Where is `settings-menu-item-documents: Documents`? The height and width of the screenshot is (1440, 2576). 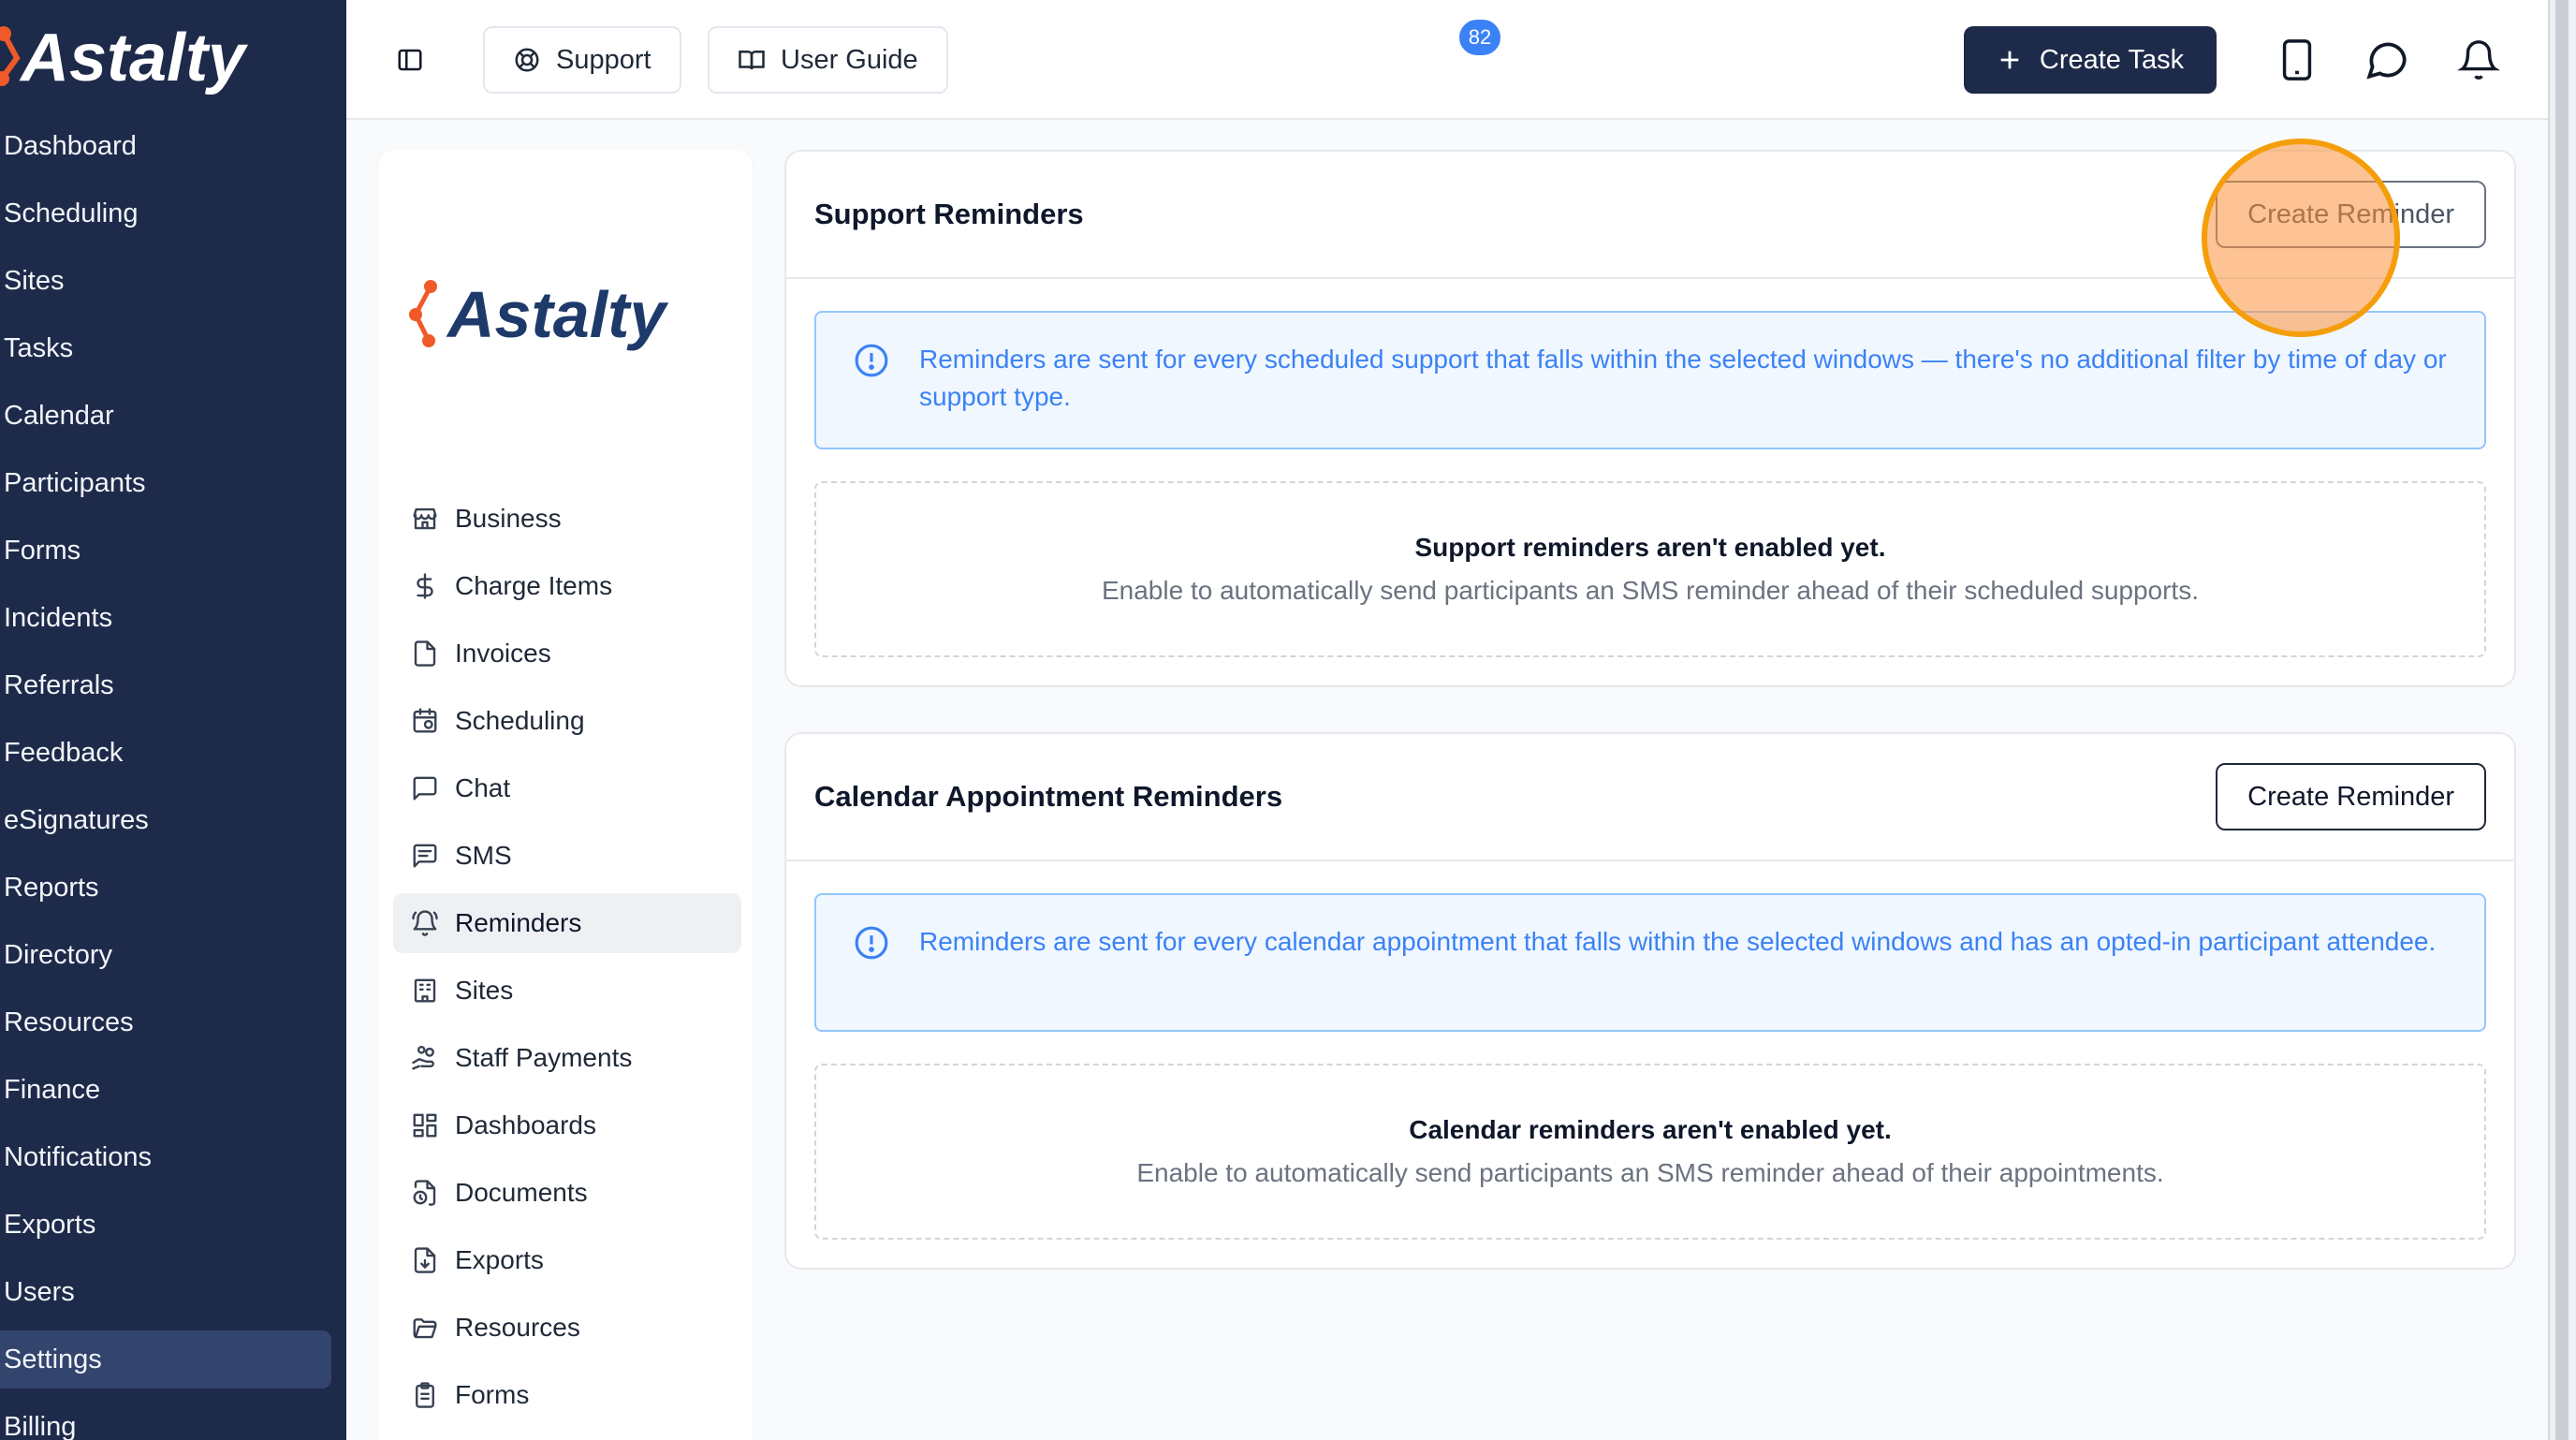
settings-menu-item-documents: Documents is located at coordinates (567, 1193).